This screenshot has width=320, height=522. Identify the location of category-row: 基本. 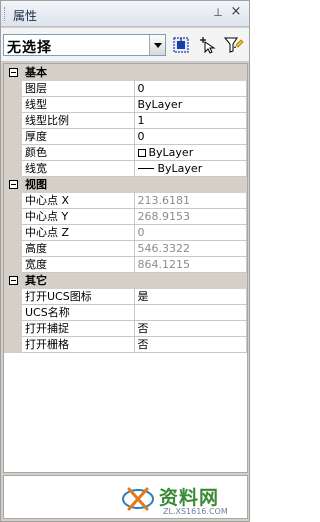
(125, 72).